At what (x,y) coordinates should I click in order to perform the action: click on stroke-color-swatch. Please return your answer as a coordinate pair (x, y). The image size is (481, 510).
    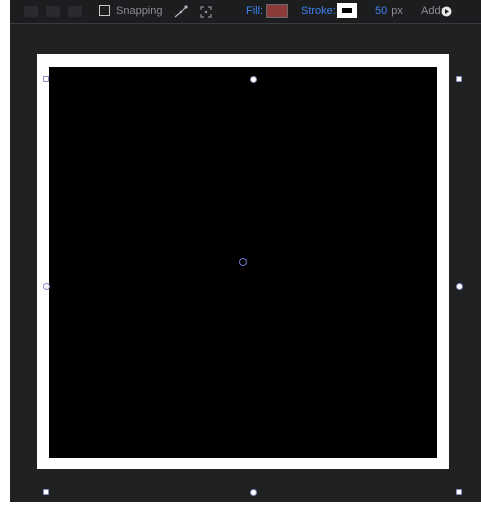
    Looking at the image, I should click on (347, 10).